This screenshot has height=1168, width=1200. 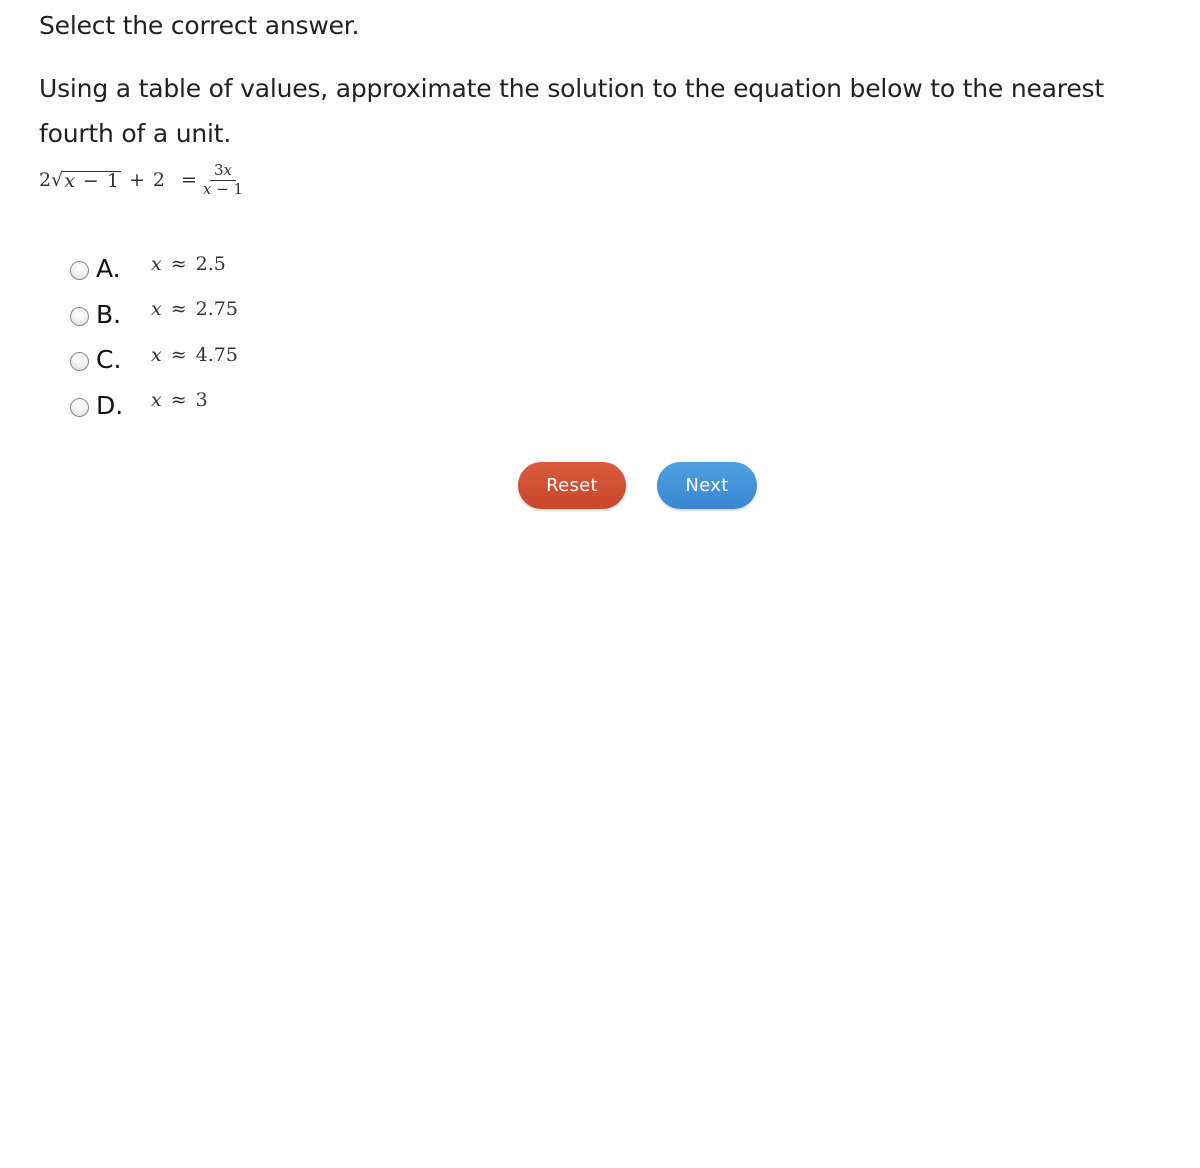 What do you see at coordinates (216, 309) in the screenshot?
I see `option-number: 2.75` at bounding box center [216, 309].